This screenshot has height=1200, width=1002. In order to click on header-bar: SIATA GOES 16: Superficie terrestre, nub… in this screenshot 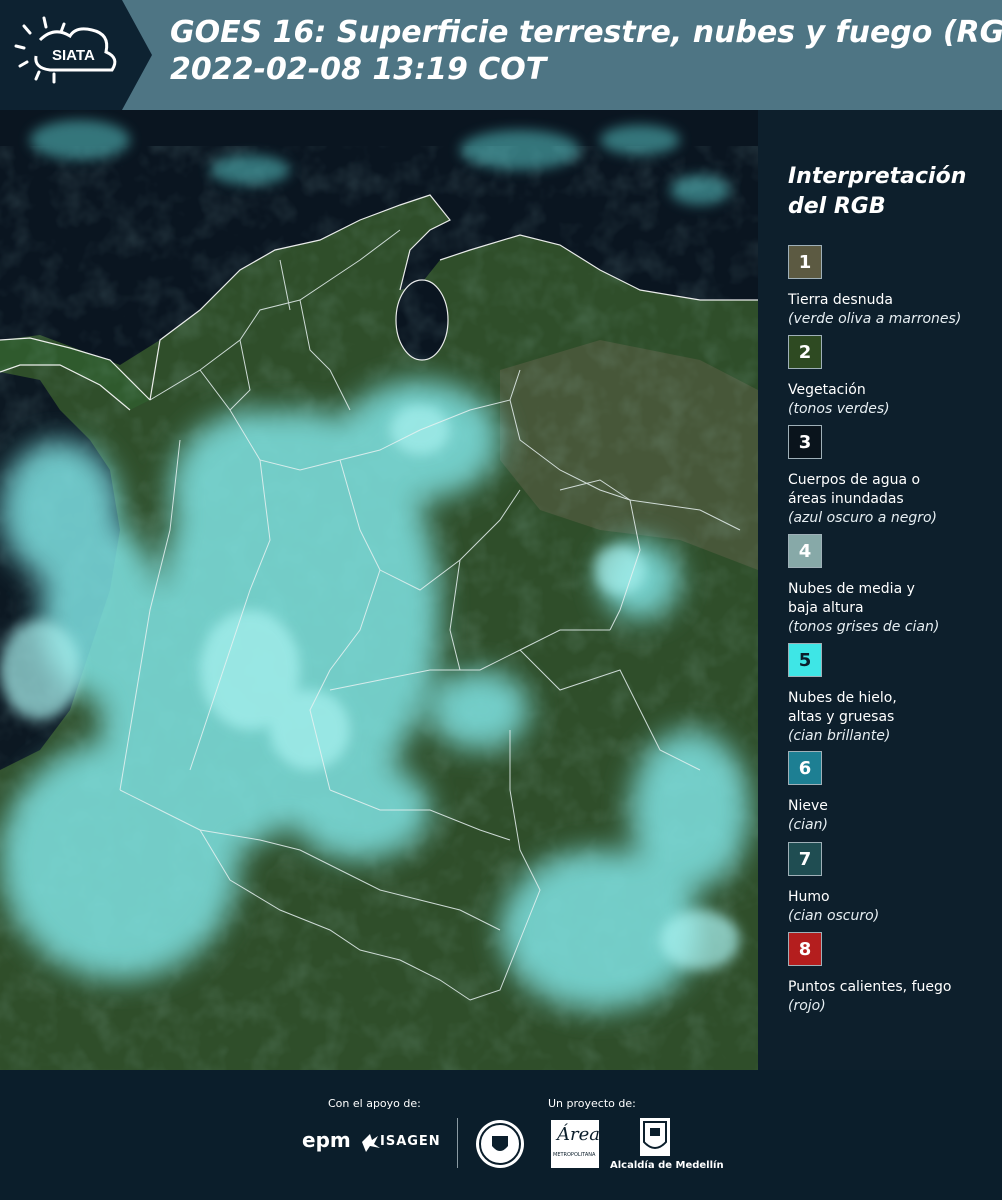, I will do `click(501, 55)`.